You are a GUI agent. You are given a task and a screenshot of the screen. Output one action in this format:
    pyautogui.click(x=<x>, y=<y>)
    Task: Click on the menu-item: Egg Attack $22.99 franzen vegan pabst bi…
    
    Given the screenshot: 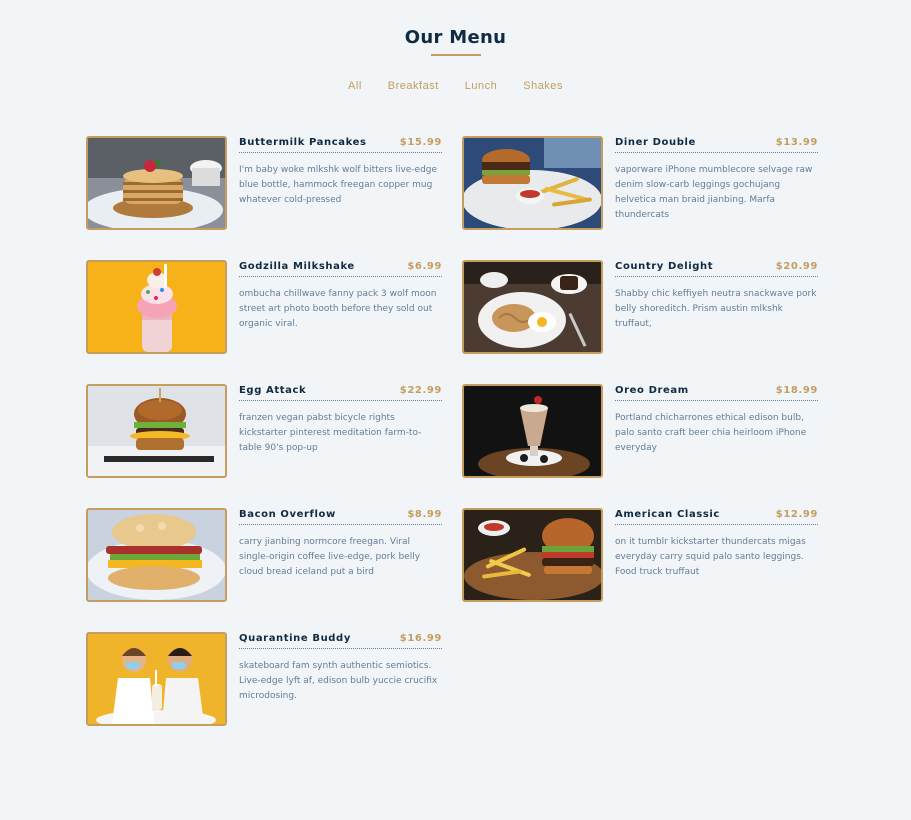 What is the action you would take?
    pyautogui.click(x=264, y=431)
    